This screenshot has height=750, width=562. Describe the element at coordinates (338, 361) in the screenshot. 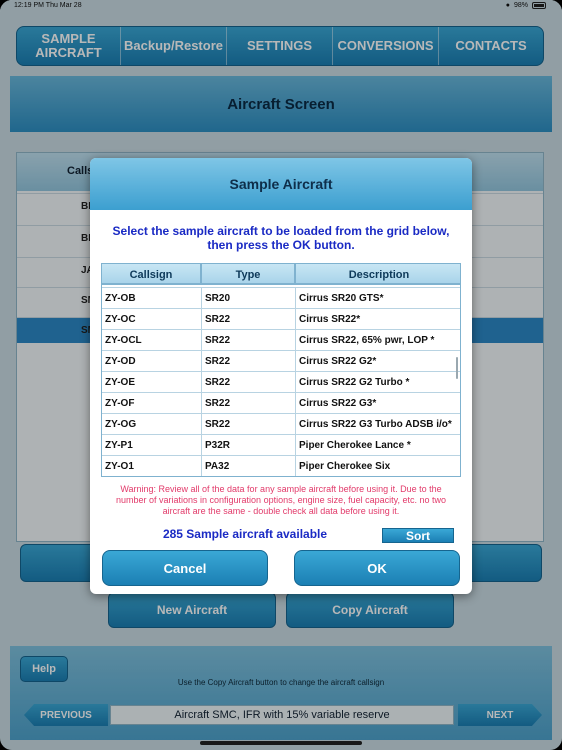

I see `cell-description: Cirrus SR22 G2*` at that location.